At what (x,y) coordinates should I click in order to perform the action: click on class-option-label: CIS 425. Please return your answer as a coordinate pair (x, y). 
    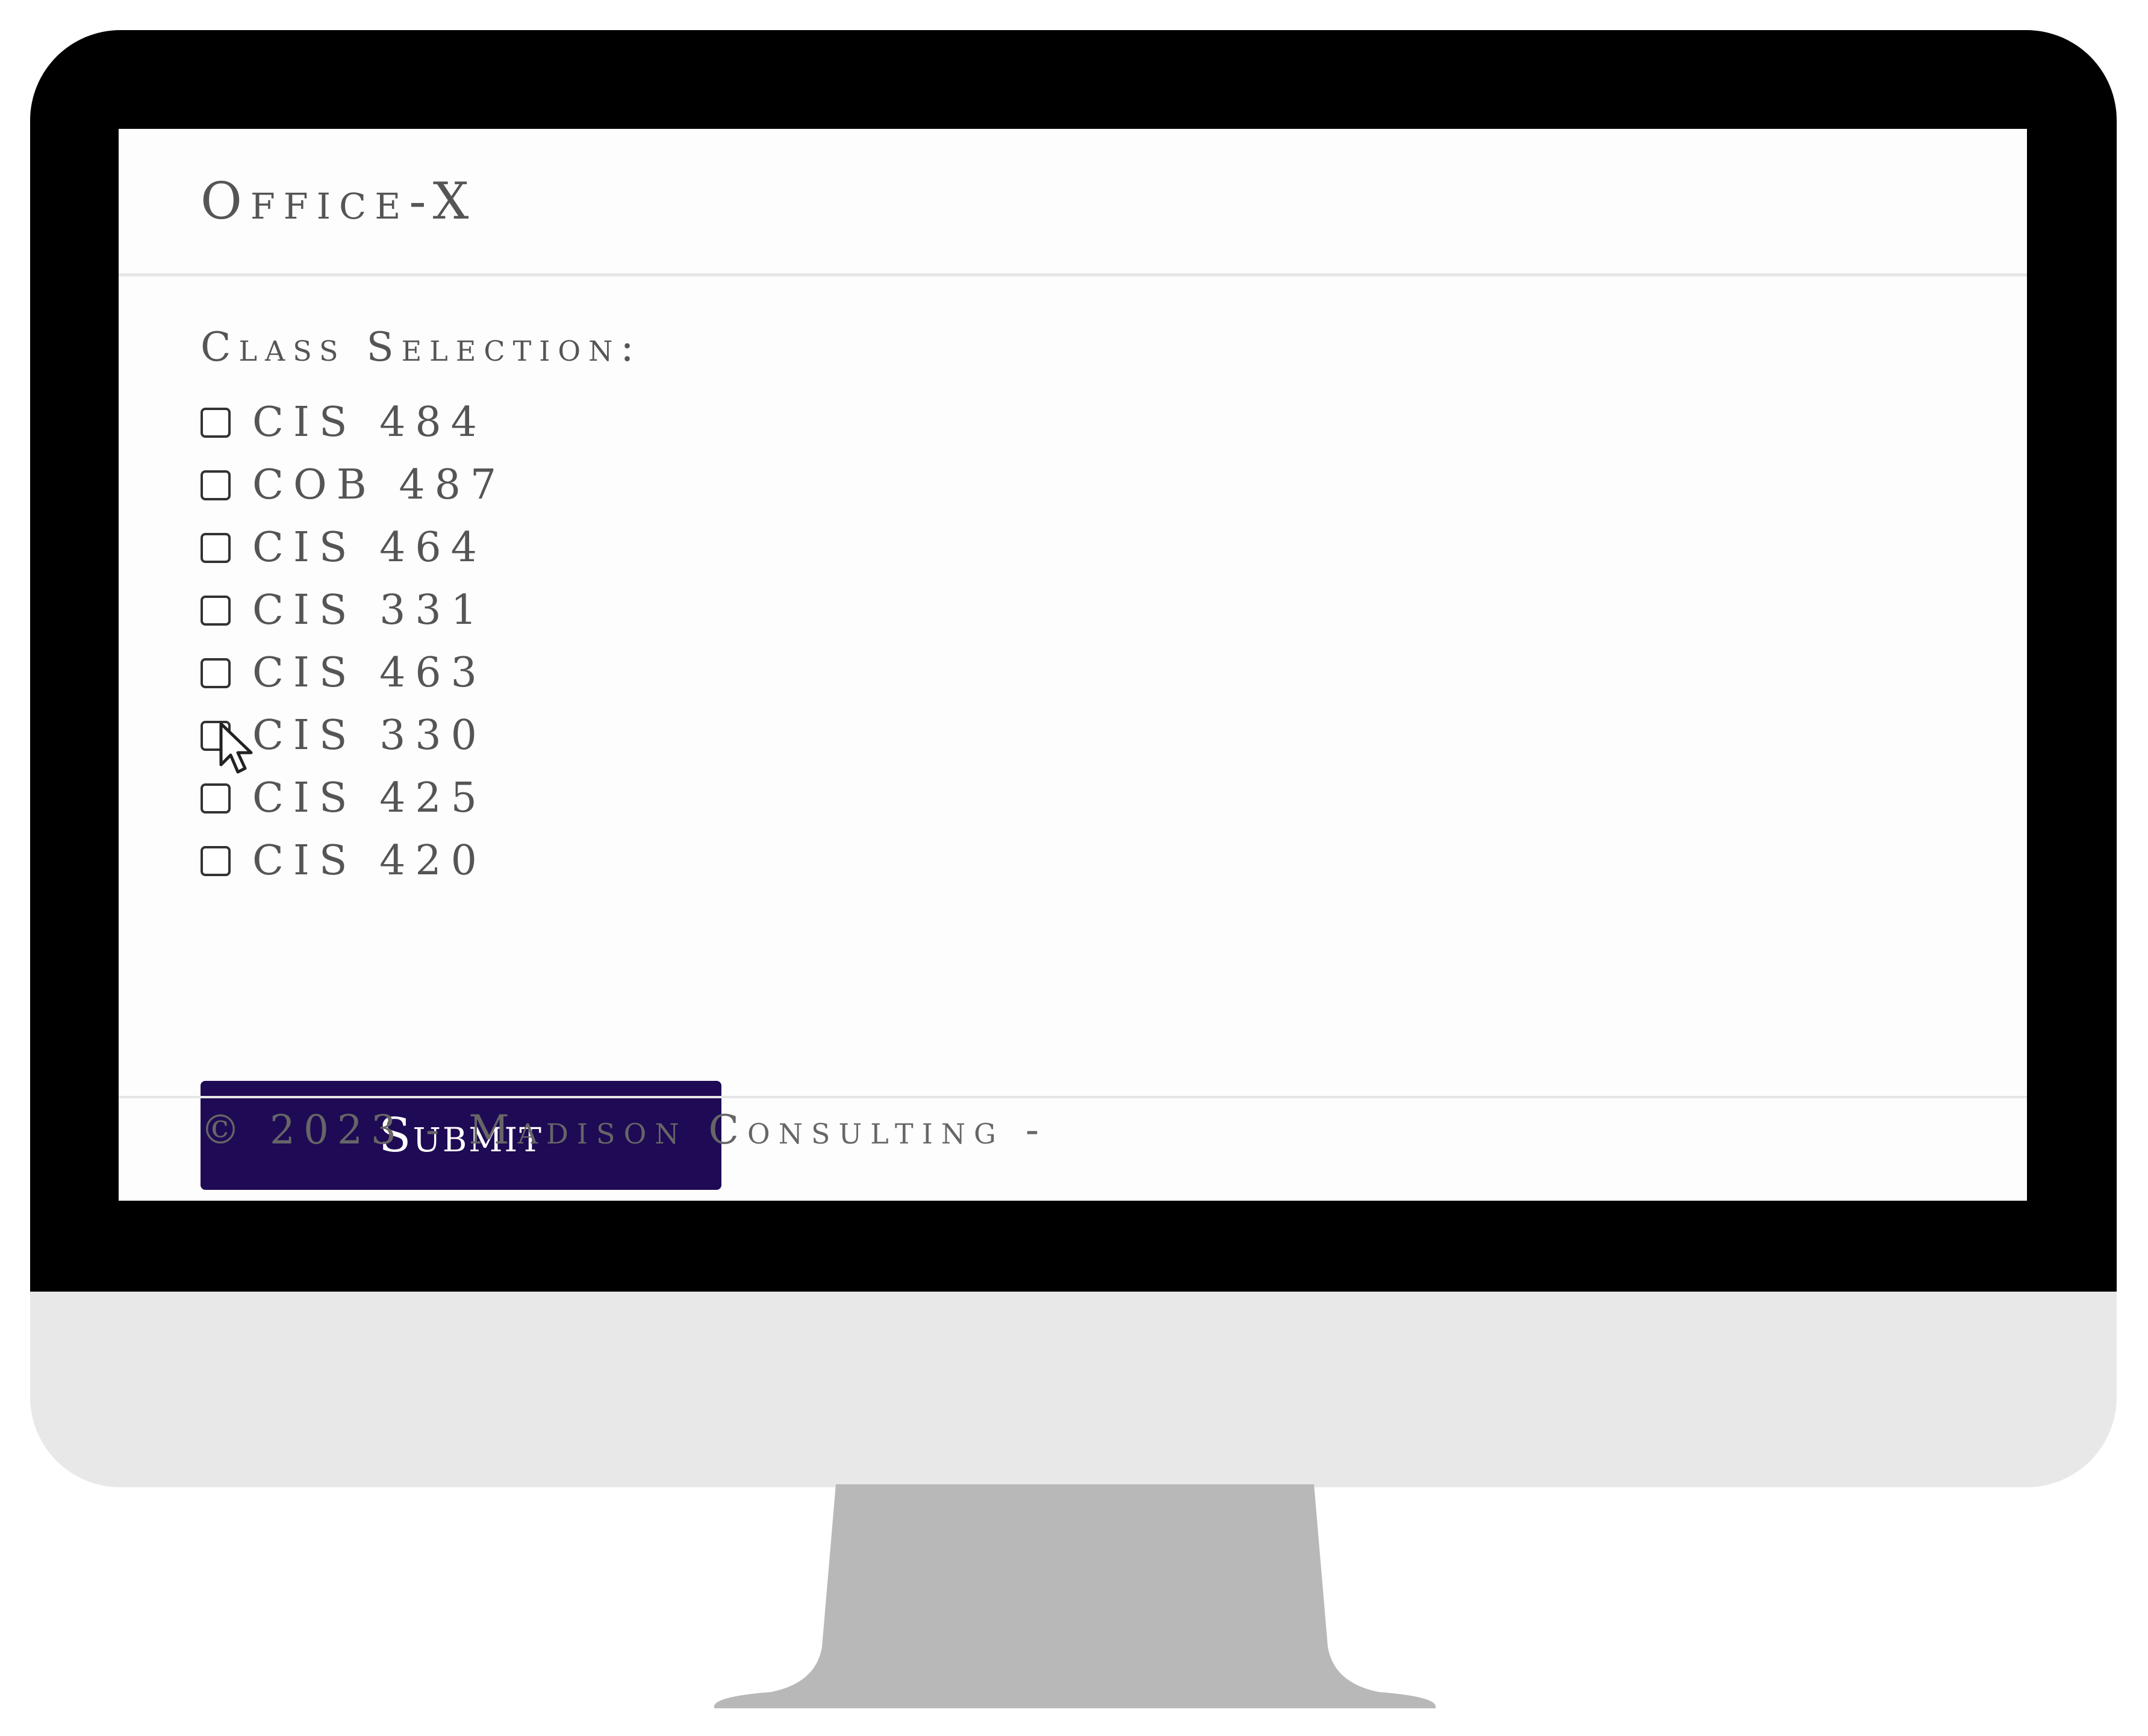
    Looking at the image, I should click on (369, 798).